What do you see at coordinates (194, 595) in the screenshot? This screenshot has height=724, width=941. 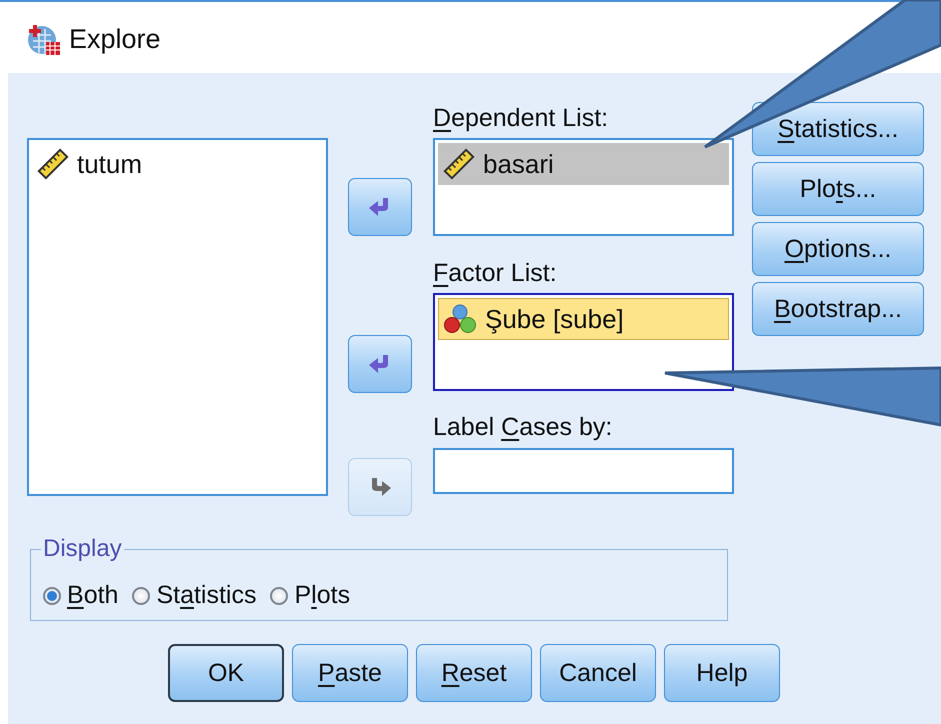 I see `radio-option: Statistics` at bounding box center [194, 595].